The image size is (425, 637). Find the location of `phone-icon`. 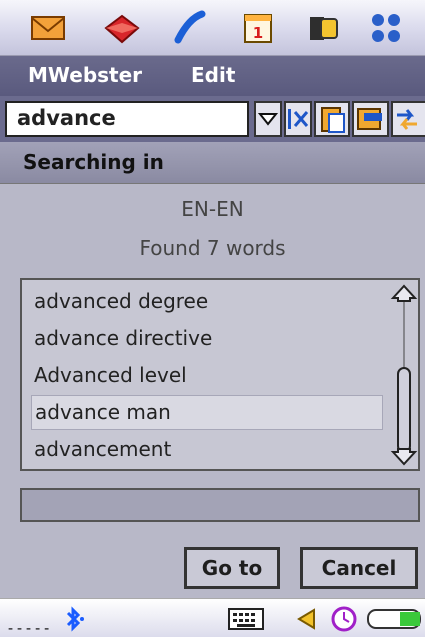

phone-icon is located at coordinates (190, 28).